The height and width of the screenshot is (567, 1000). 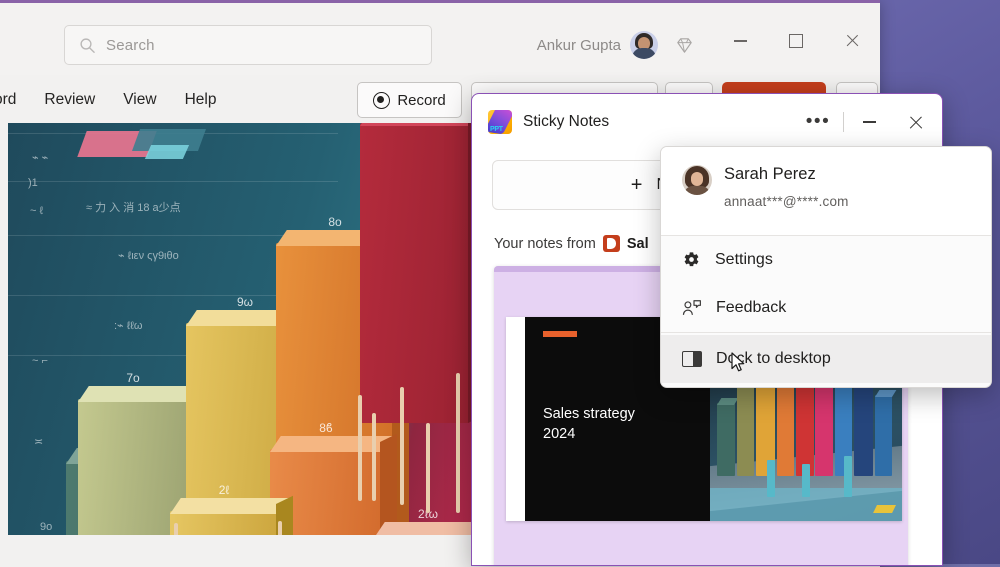 I want to click on menu-item-dock-to-desktop: Dock to desktop, so click(x=826, y=359).